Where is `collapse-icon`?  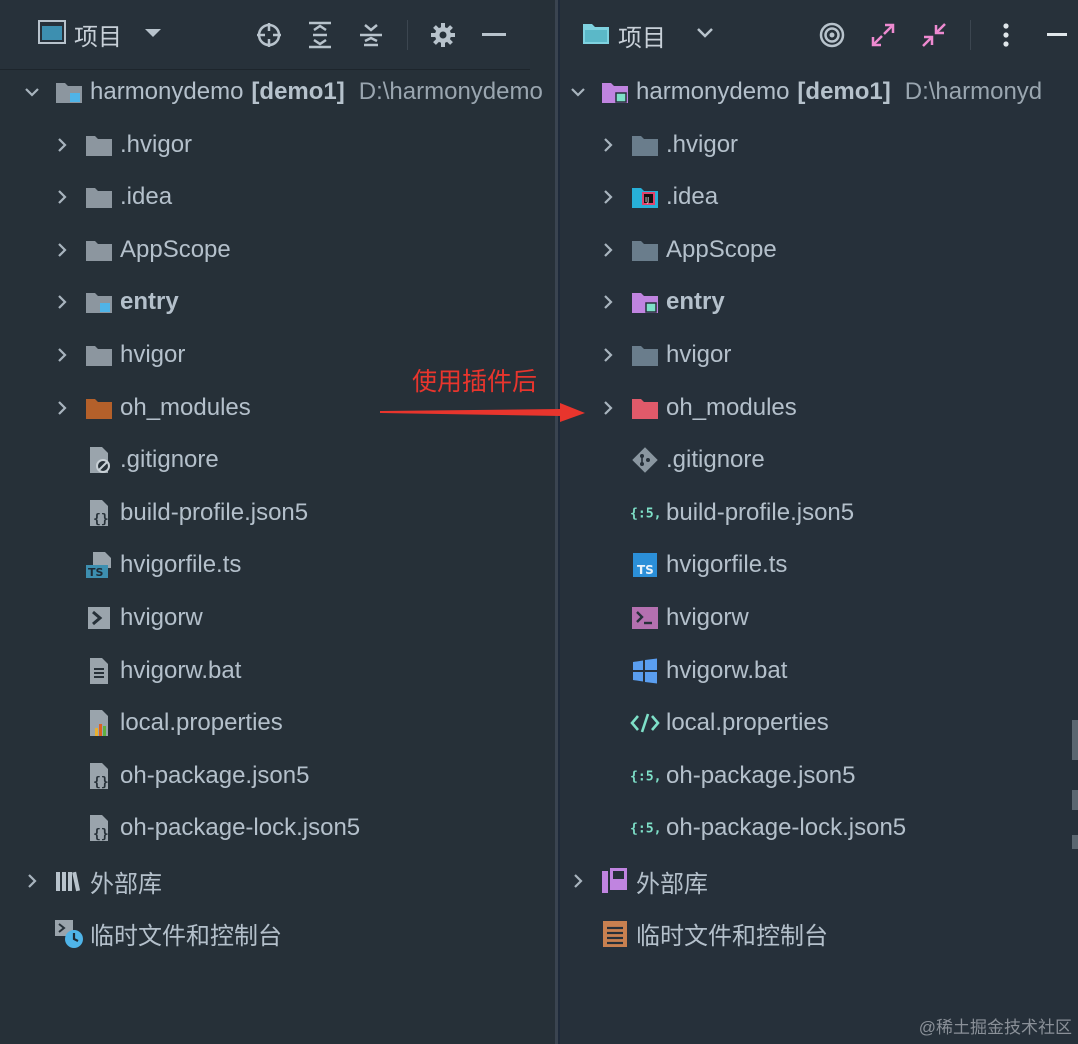 collapse-icon is located at coordinates (934, 35).